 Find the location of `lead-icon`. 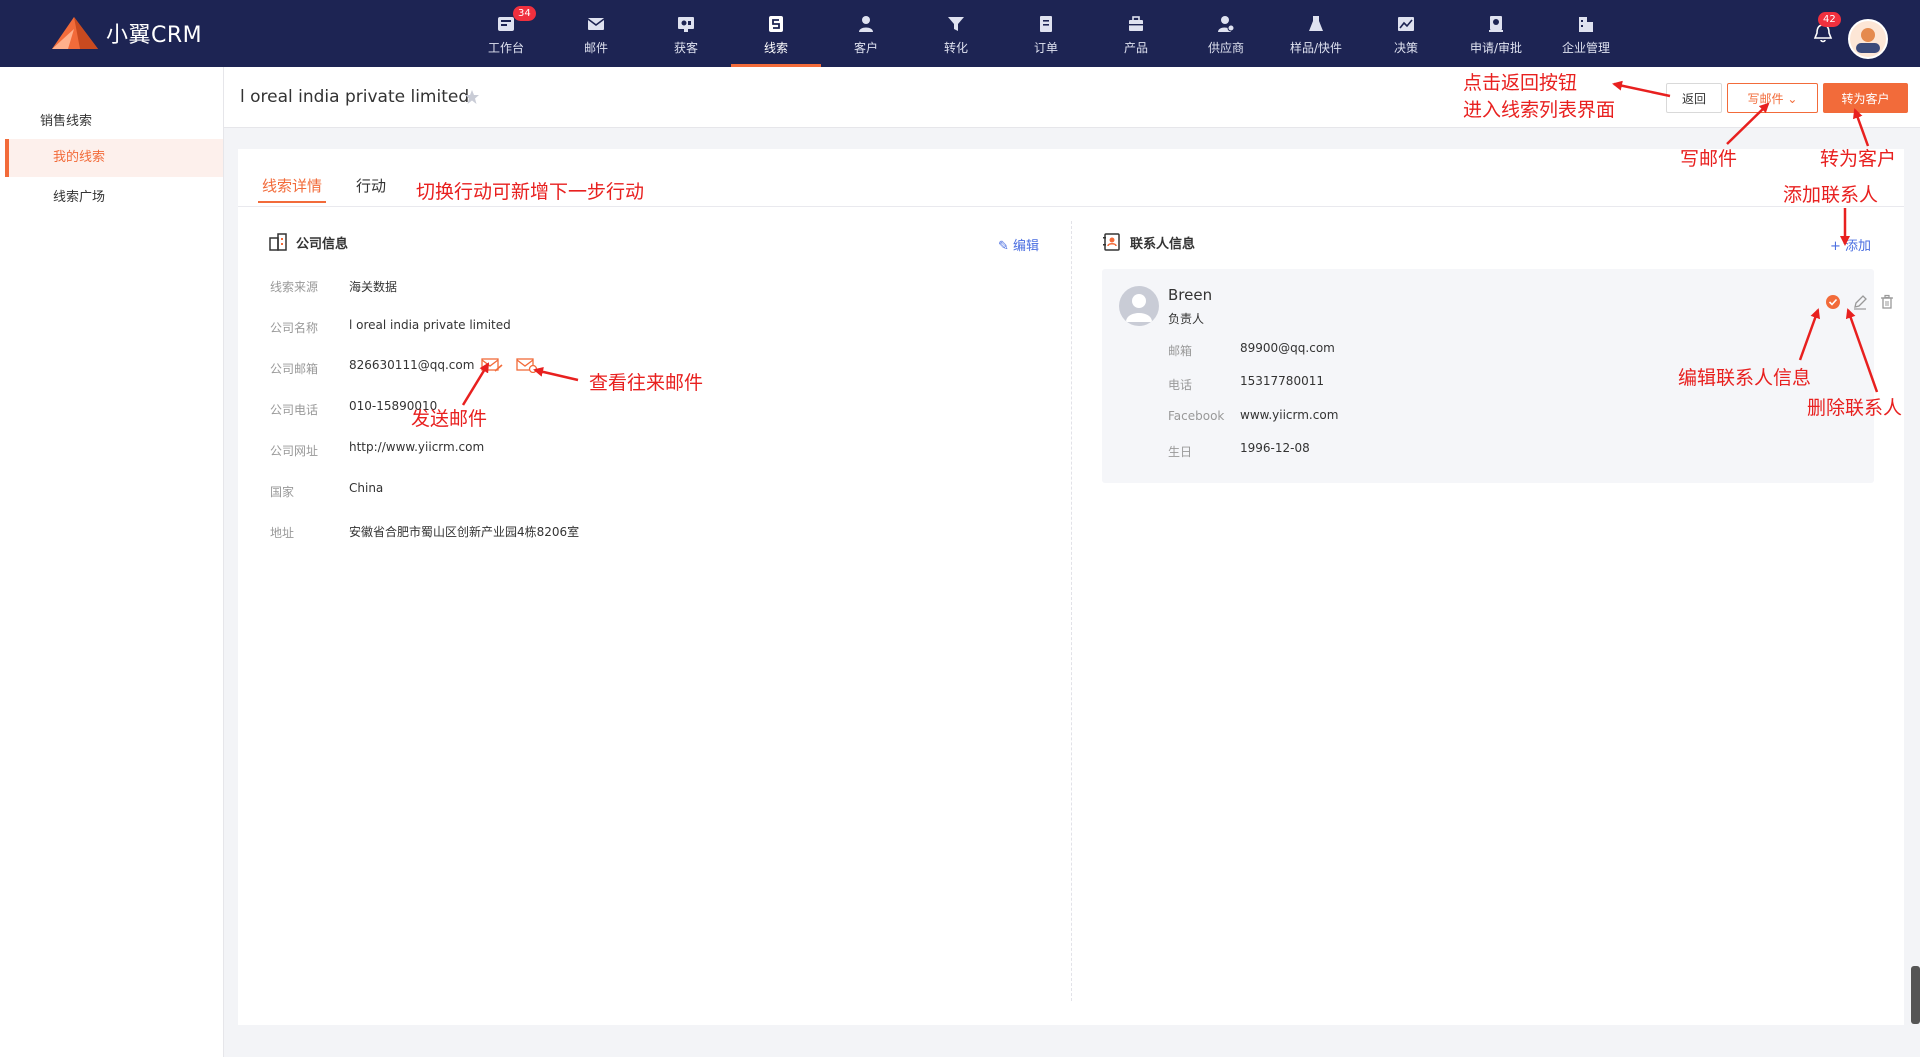

lead-icon is located at coordinates (776, 24).